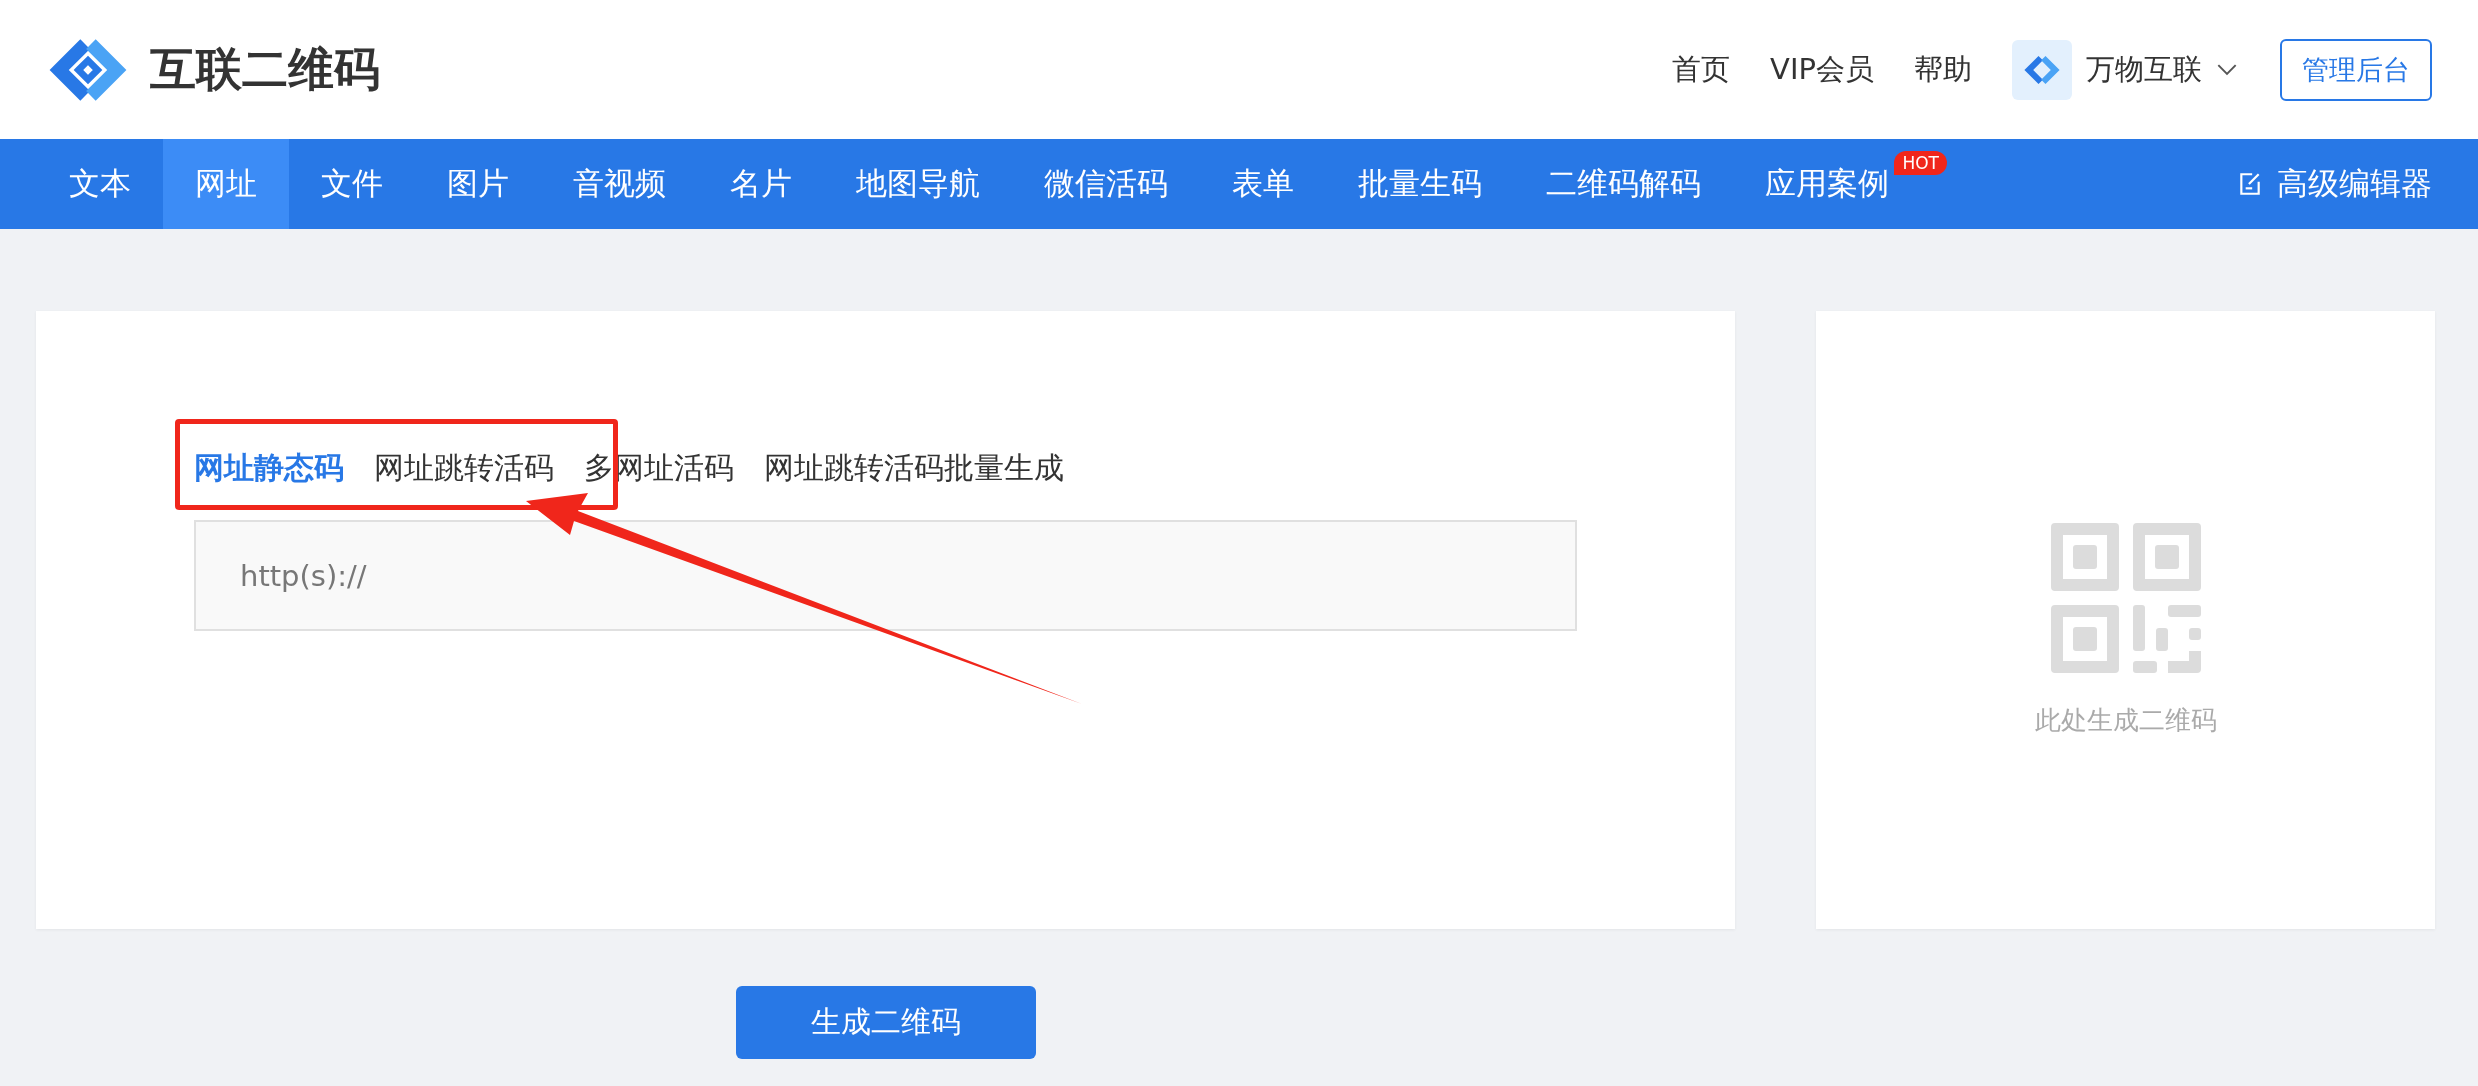  I want to click on nav-tab: 网址, so click(226, 184).